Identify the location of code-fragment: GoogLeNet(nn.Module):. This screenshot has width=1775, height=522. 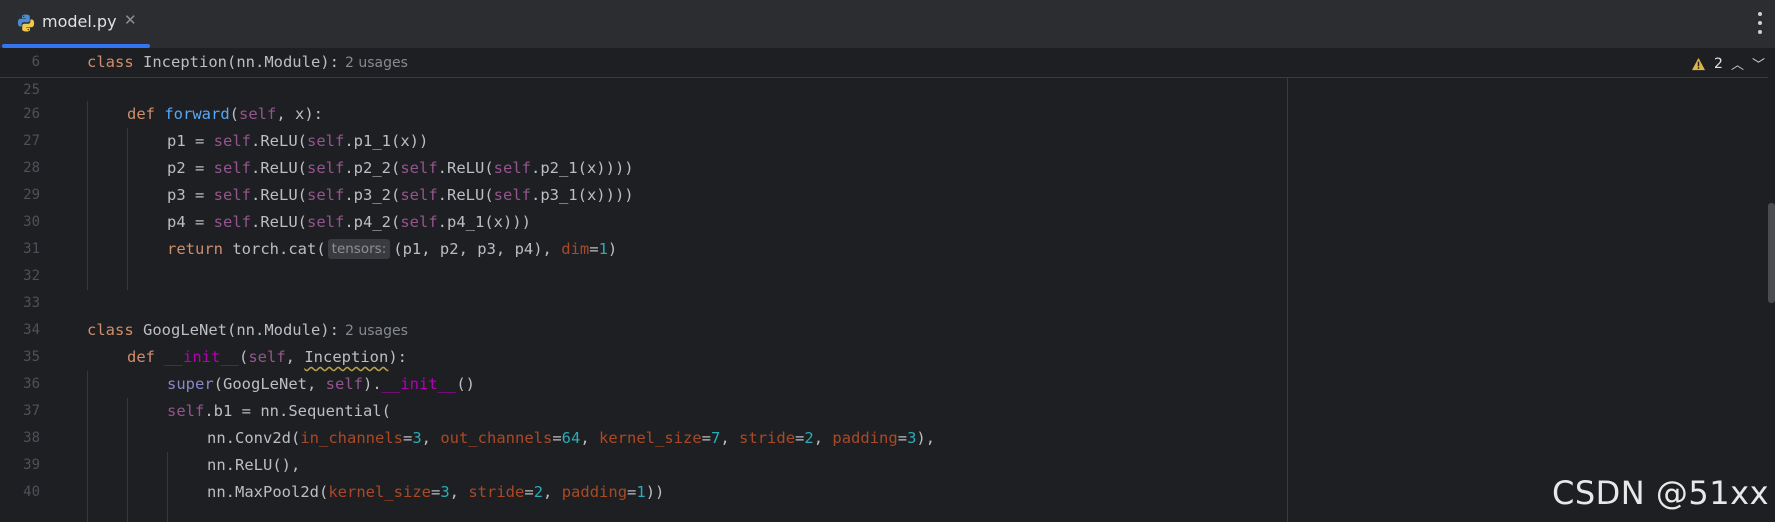
(236, 330).